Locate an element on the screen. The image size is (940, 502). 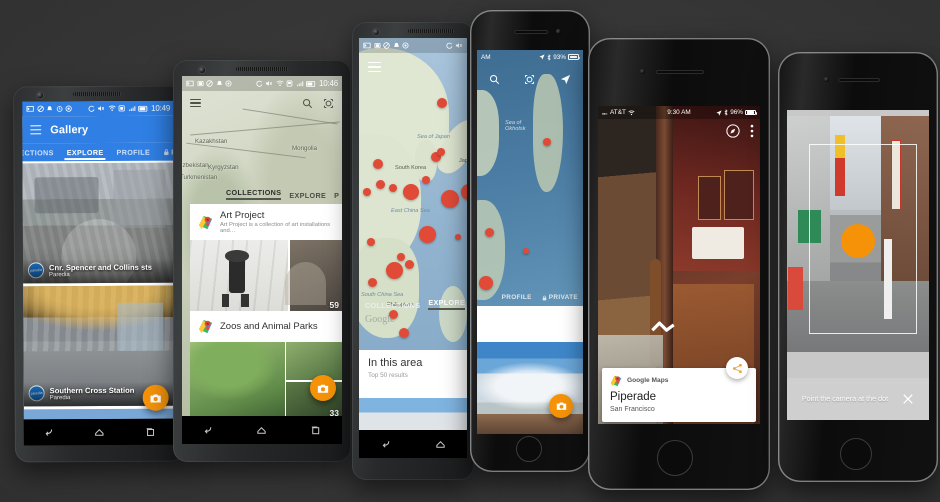
share-button is located at coordinates (737, 368).